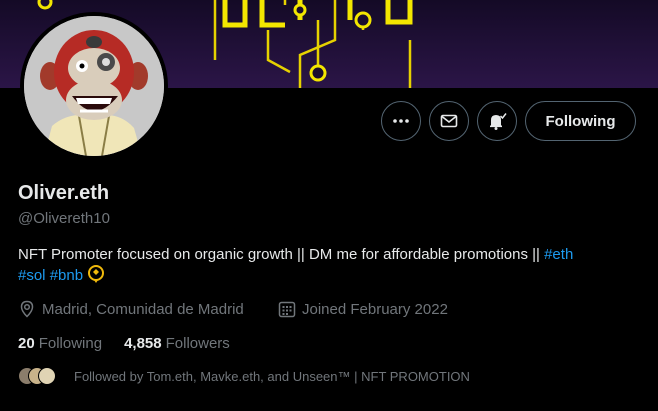 This screenshot has height=411, width=658. I want to click on profile-avatar, so click(94, 86).